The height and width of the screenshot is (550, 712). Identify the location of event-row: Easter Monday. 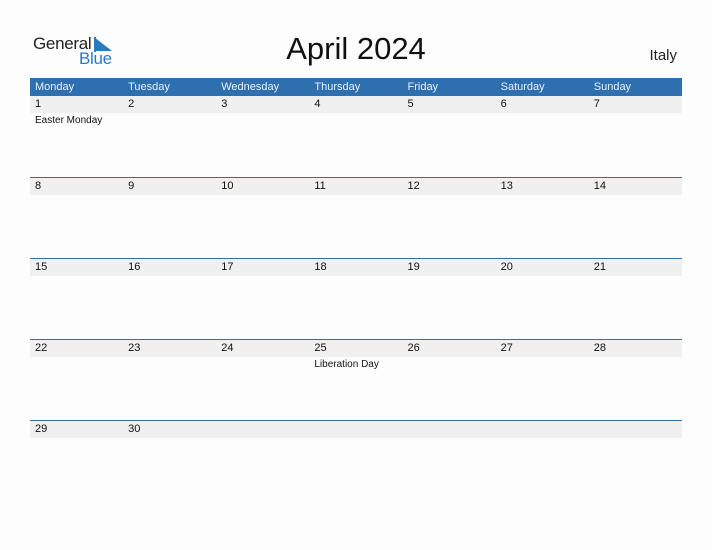
(356, 120).